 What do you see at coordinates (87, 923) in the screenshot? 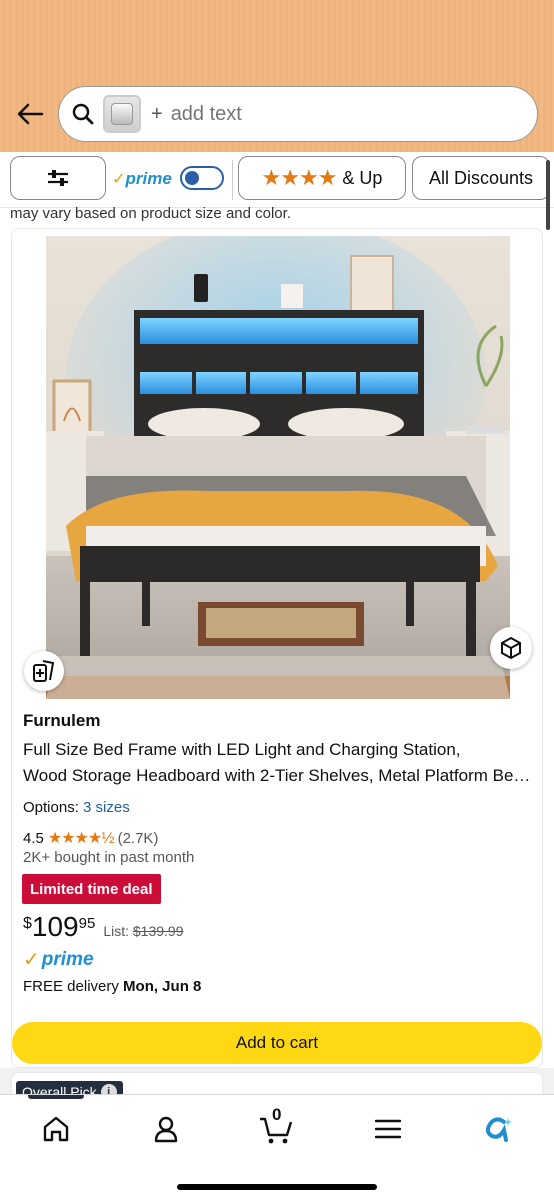
I see `price-fraction: 95` at bounding box center [87, 923].